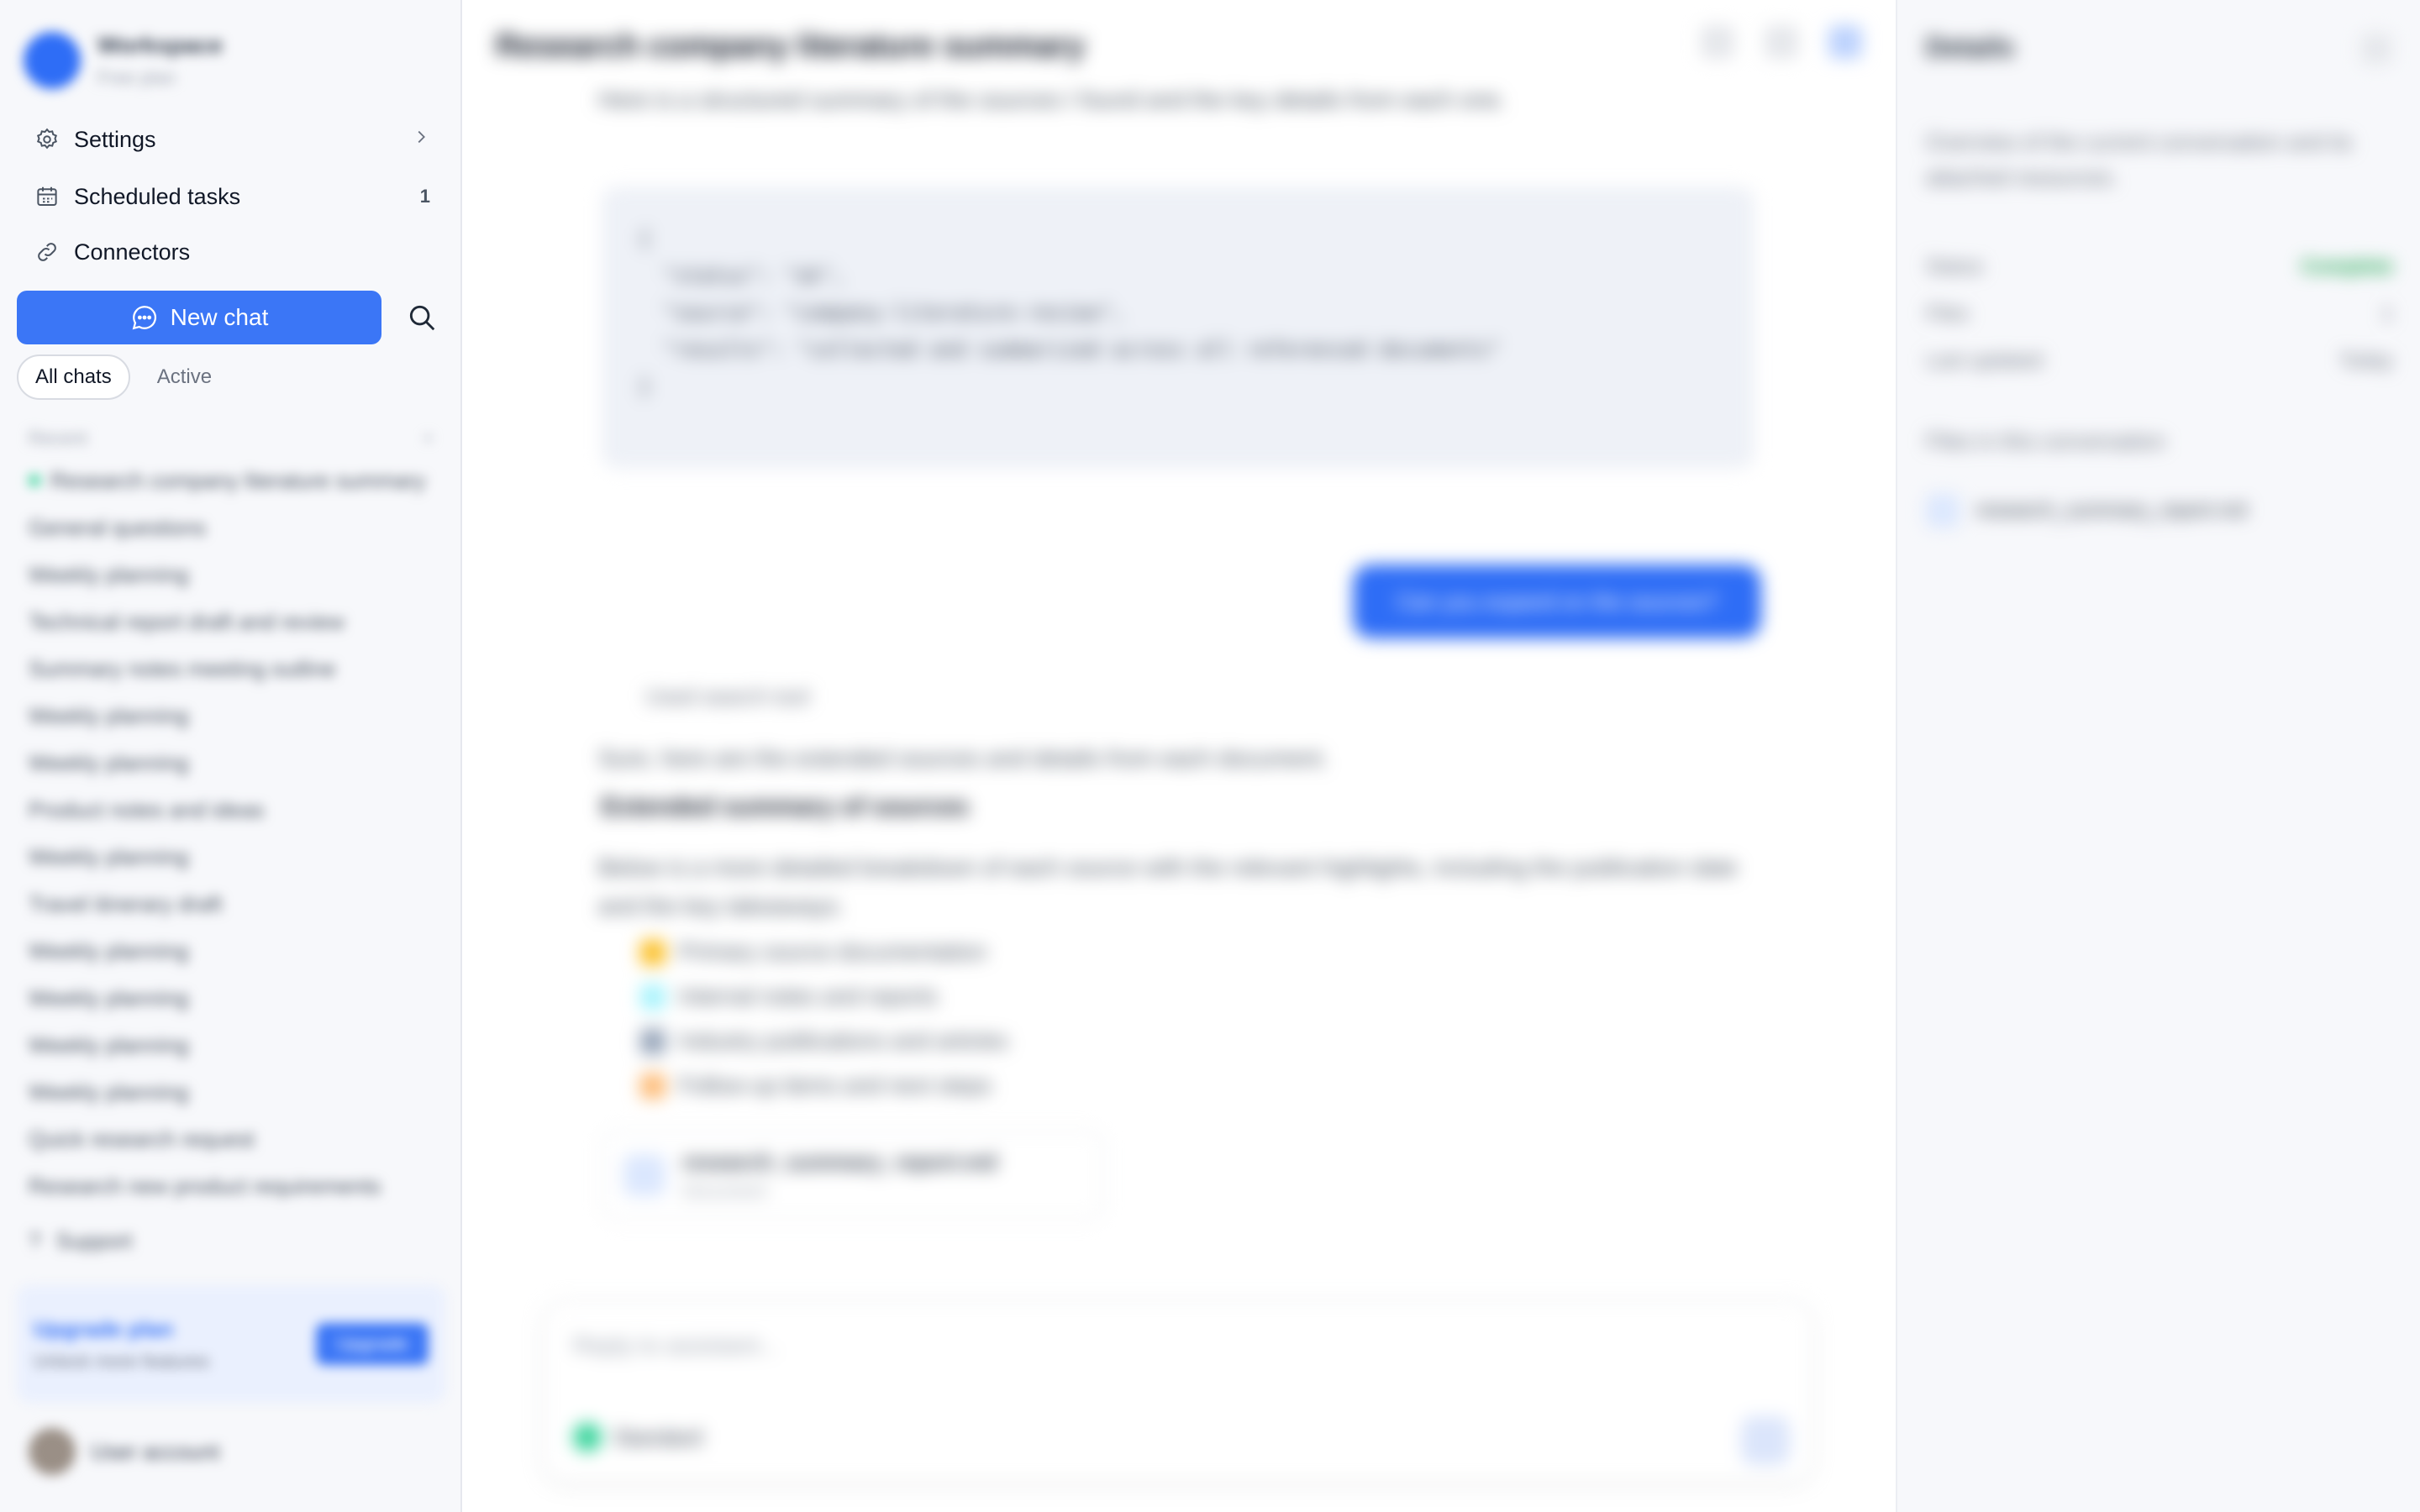 This screenshot has height=1512, width=2420. I want to click on tool-usage-line: Used search tool, so click(727, 697).